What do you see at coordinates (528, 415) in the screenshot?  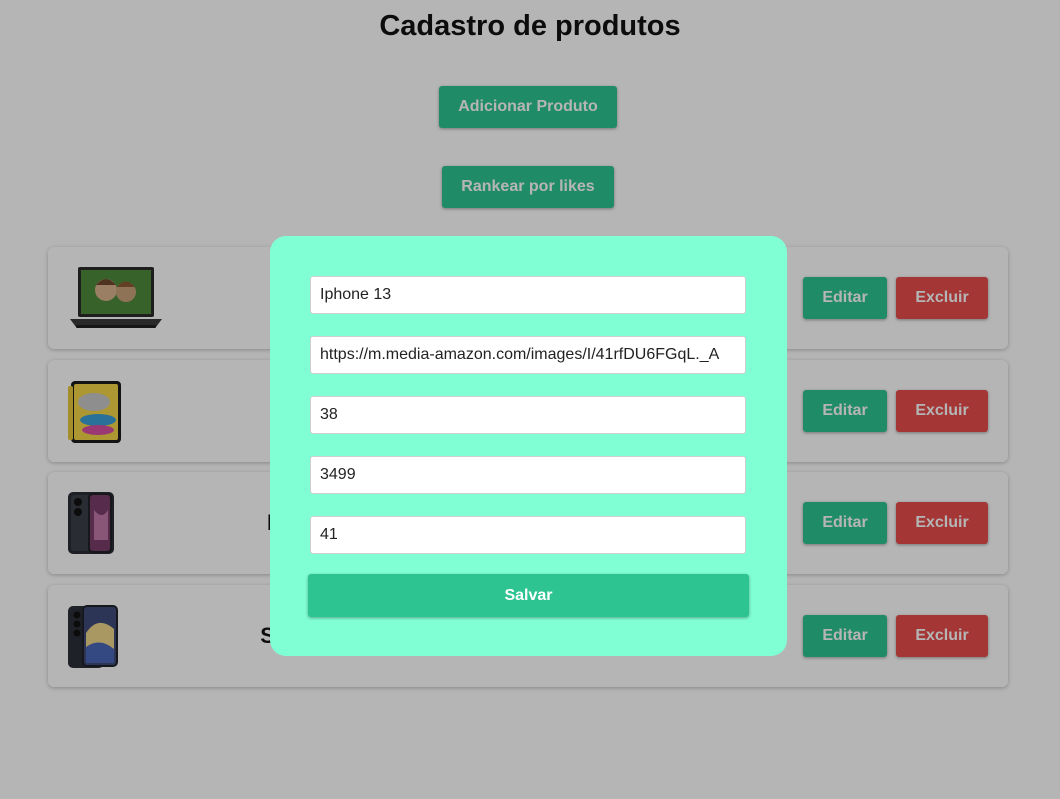 I see `likes-field` at bounding box center [528, 415].